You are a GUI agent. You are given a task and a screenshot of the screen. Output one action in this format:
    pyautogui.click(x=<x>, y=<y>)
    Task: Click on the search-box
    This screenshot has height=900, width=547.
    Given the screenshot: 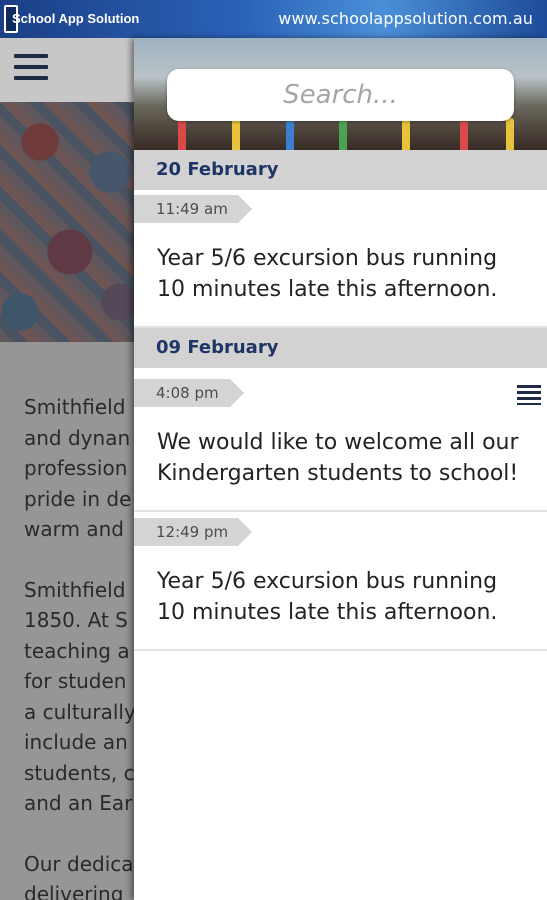 What is the action you would take?
    pyautogui.click(x=340, y=95)
    